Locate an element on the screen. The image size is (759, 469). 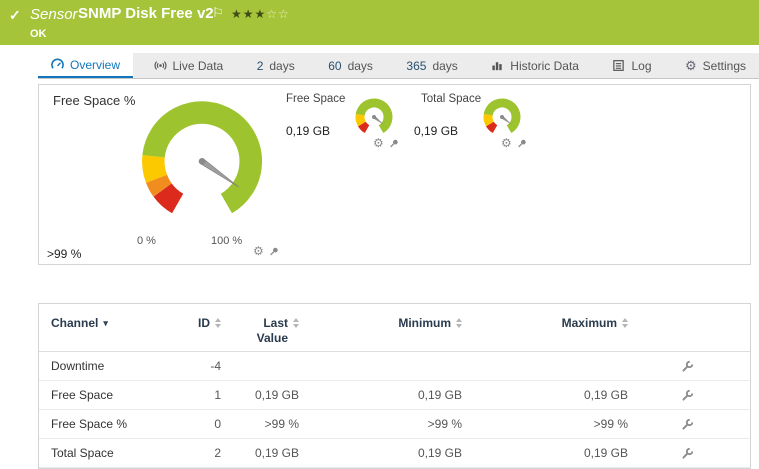
channel-name-cell: Downtime is located at coordinates (78, 366).